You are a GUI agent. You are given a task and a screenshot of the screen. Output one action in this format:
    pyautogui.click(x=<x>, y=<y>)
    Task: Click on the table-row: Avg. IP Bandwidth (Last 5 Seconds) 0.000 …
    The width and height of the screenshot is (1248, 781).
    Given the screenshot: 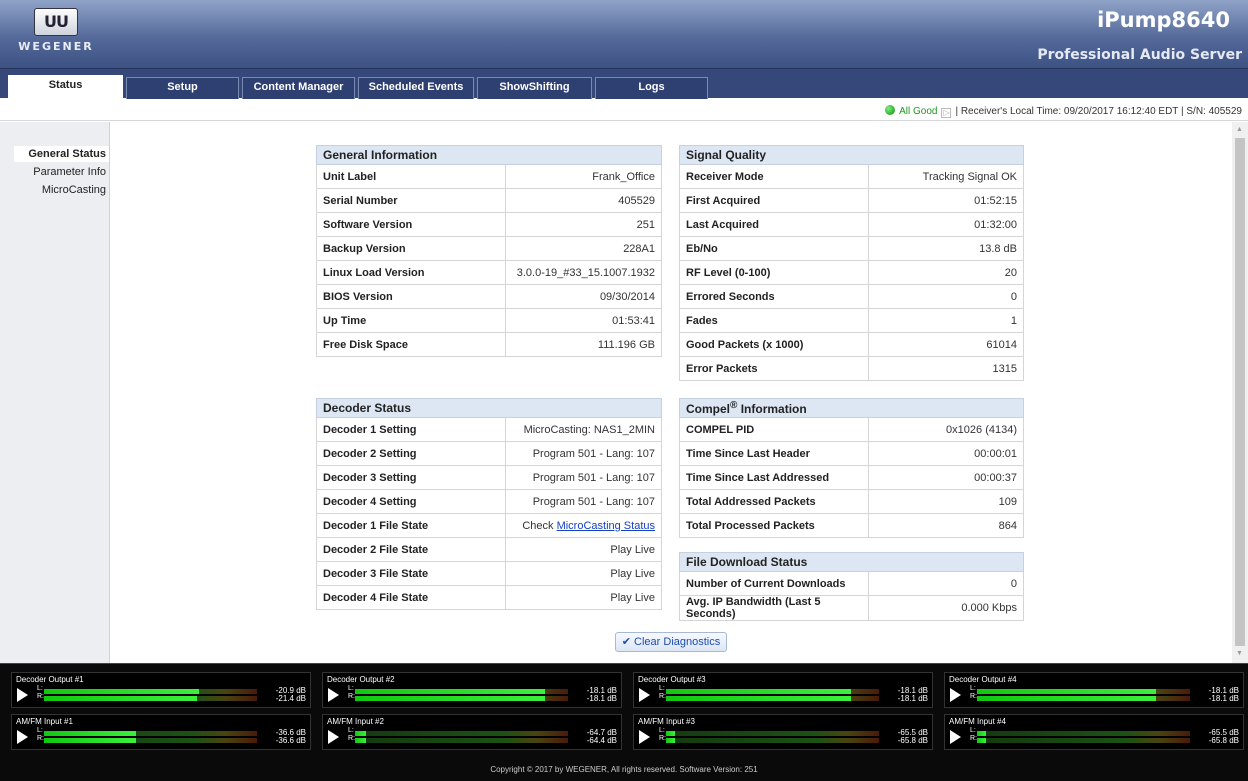 What is the action you would take?
    pyautogui.click(x=851, y=608)
    